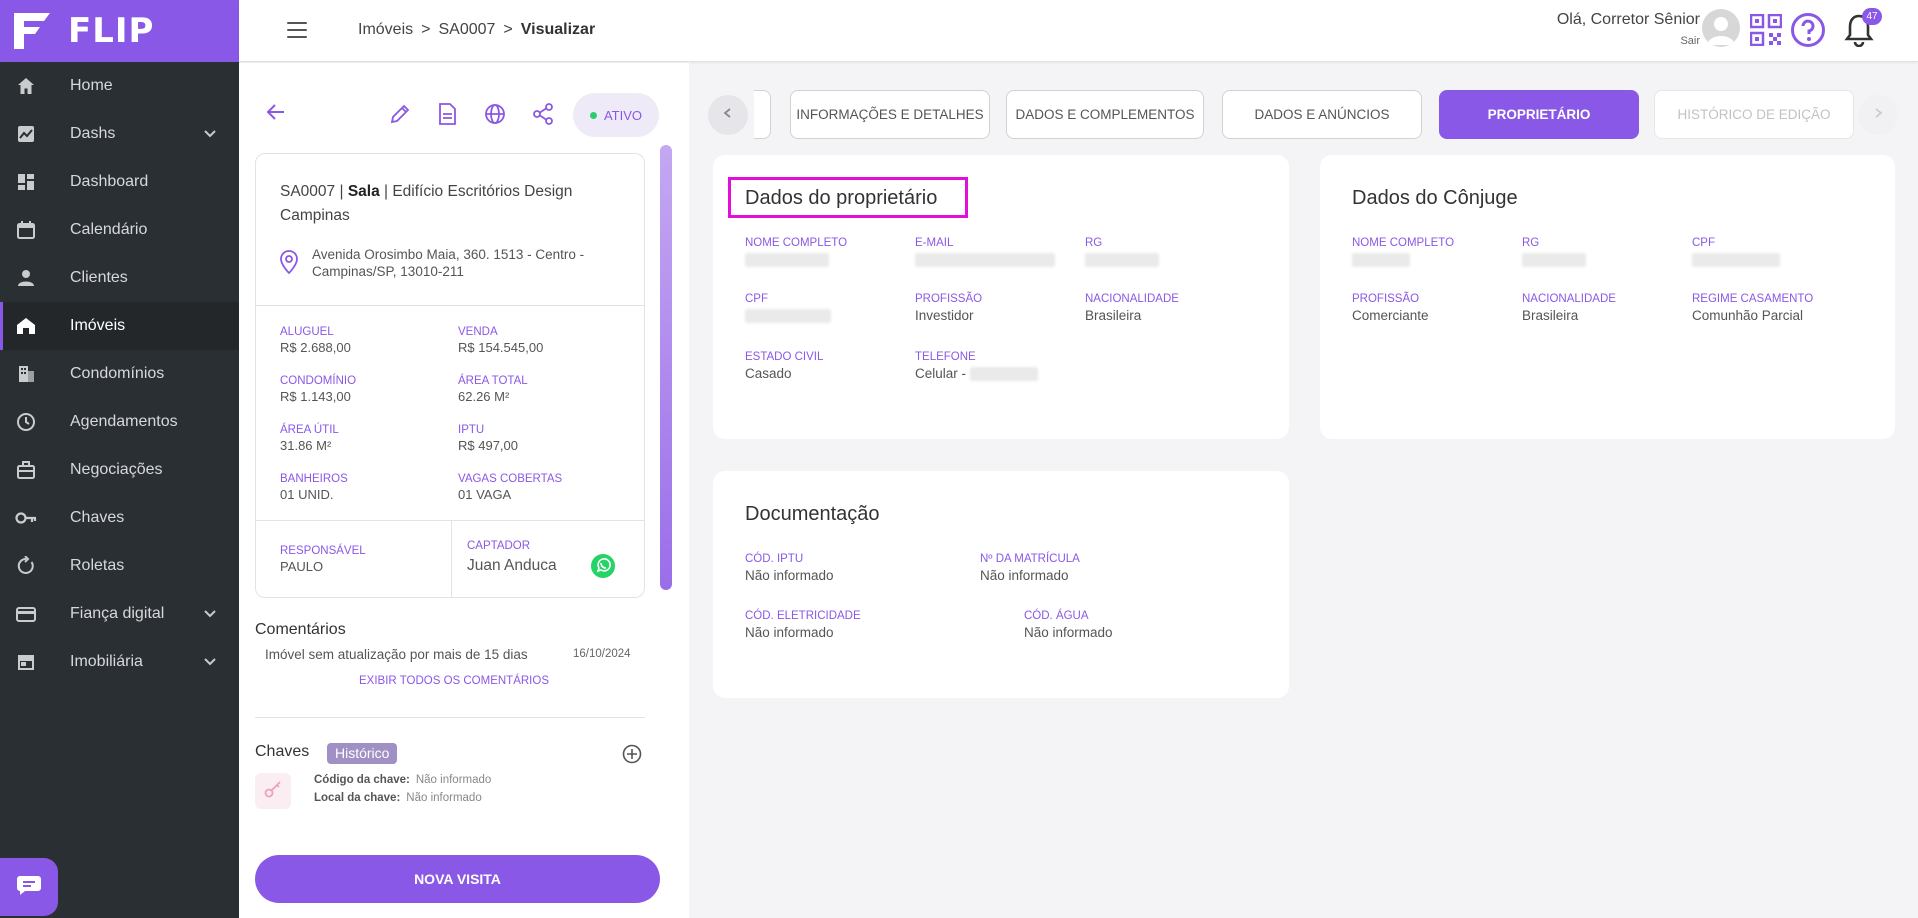 This screenshot has width=1918, height=918. I want to click on sidebar-item-home: Home, so click(119, 86).